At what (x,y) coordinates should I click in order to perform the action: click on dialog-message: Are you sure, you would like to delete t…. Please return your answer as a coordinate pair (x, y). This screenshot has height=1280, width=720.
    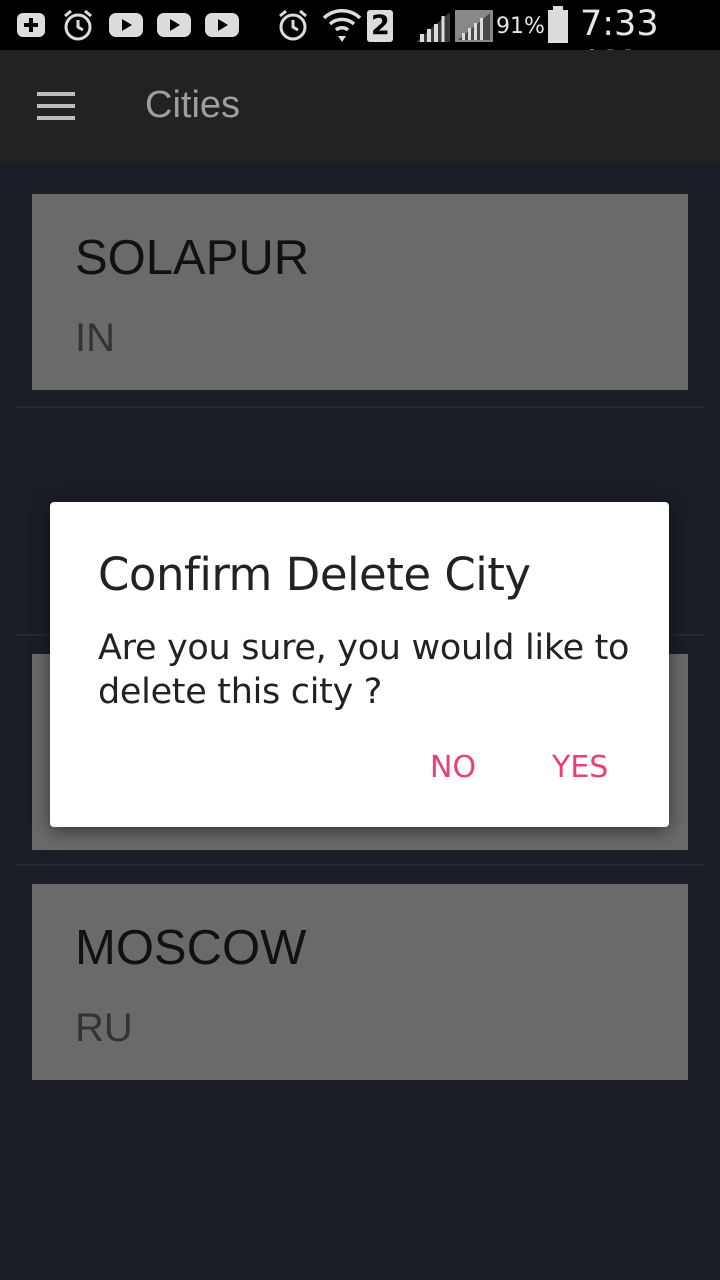
    Looking at the image, I should click on (364, 670).